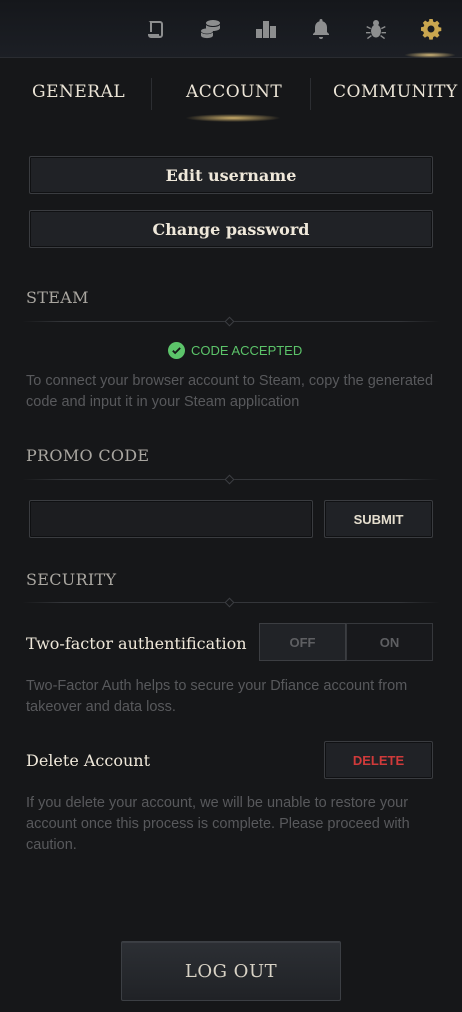  I want to click on coins-icon, so click(211, 29).